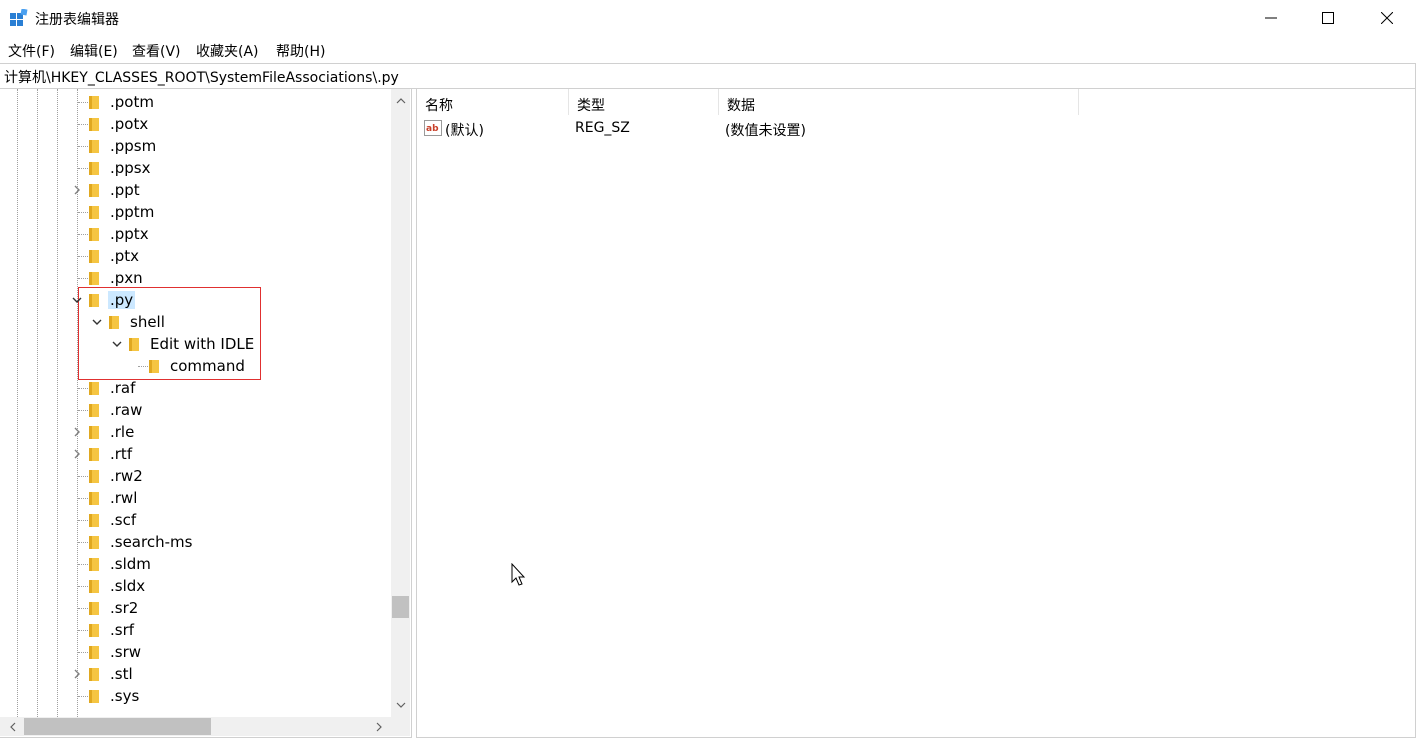 The image size is (1418, 738). I want to click on tree-node: .pxn, so click(195, 278).